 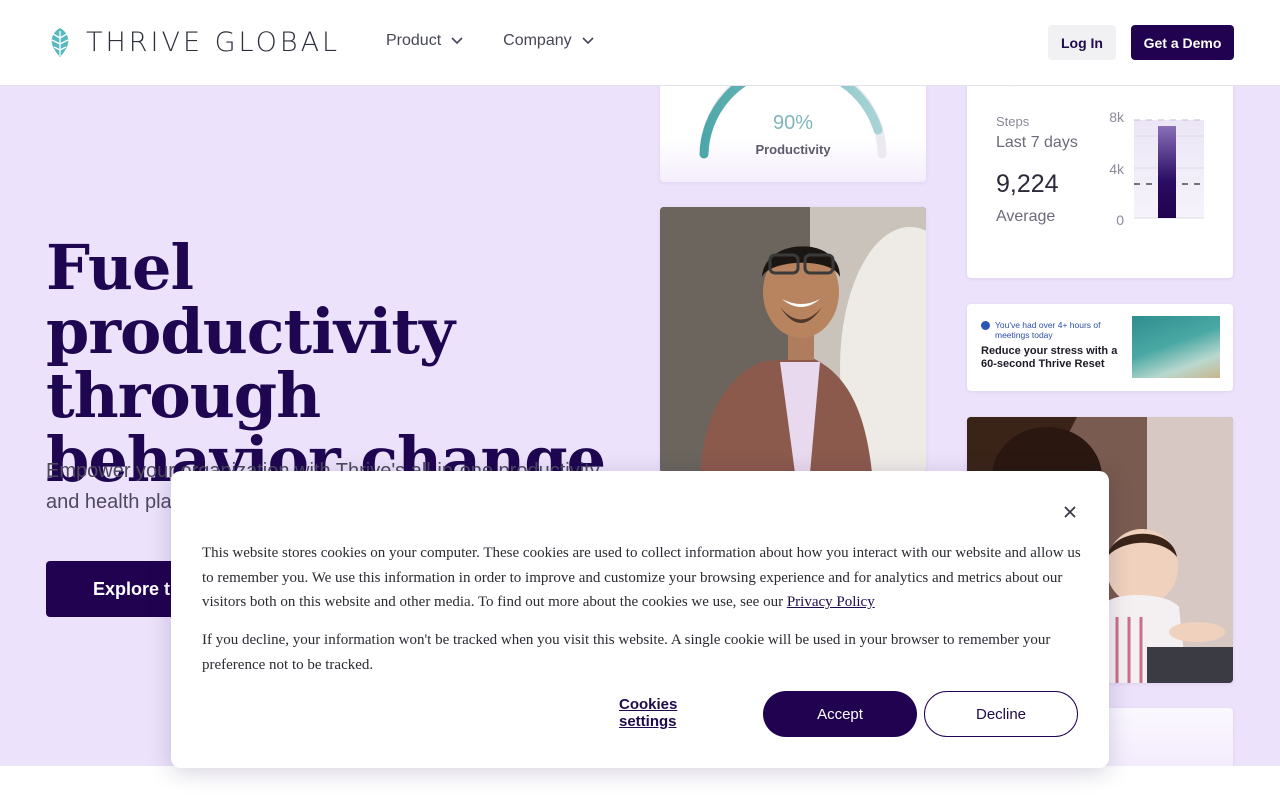 I want to click on steps-bar-chart, so click(x=1106, y=152).